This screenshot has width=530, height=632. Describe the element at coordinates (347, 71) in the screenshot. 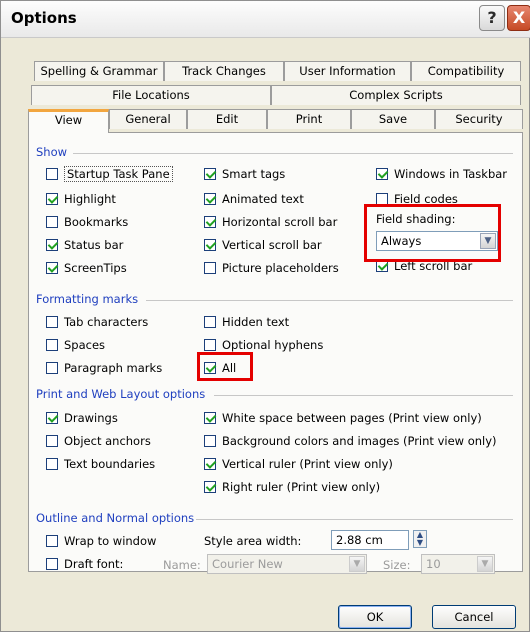

I see `tab-user-information: User Information` at that location.